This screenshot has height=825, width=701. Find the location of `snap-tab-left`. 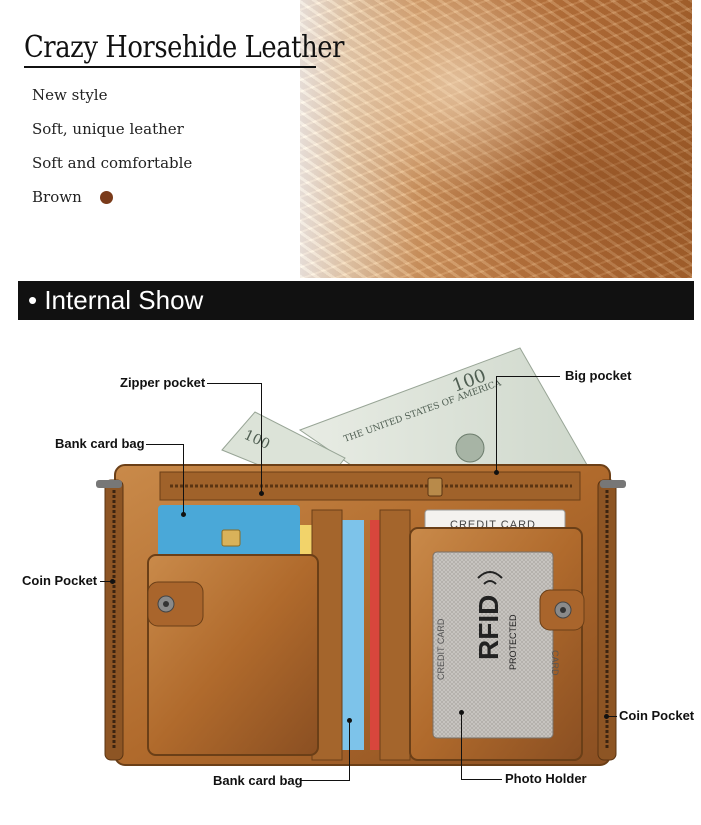

snap-tab-left is located at coordinates (175, 604).